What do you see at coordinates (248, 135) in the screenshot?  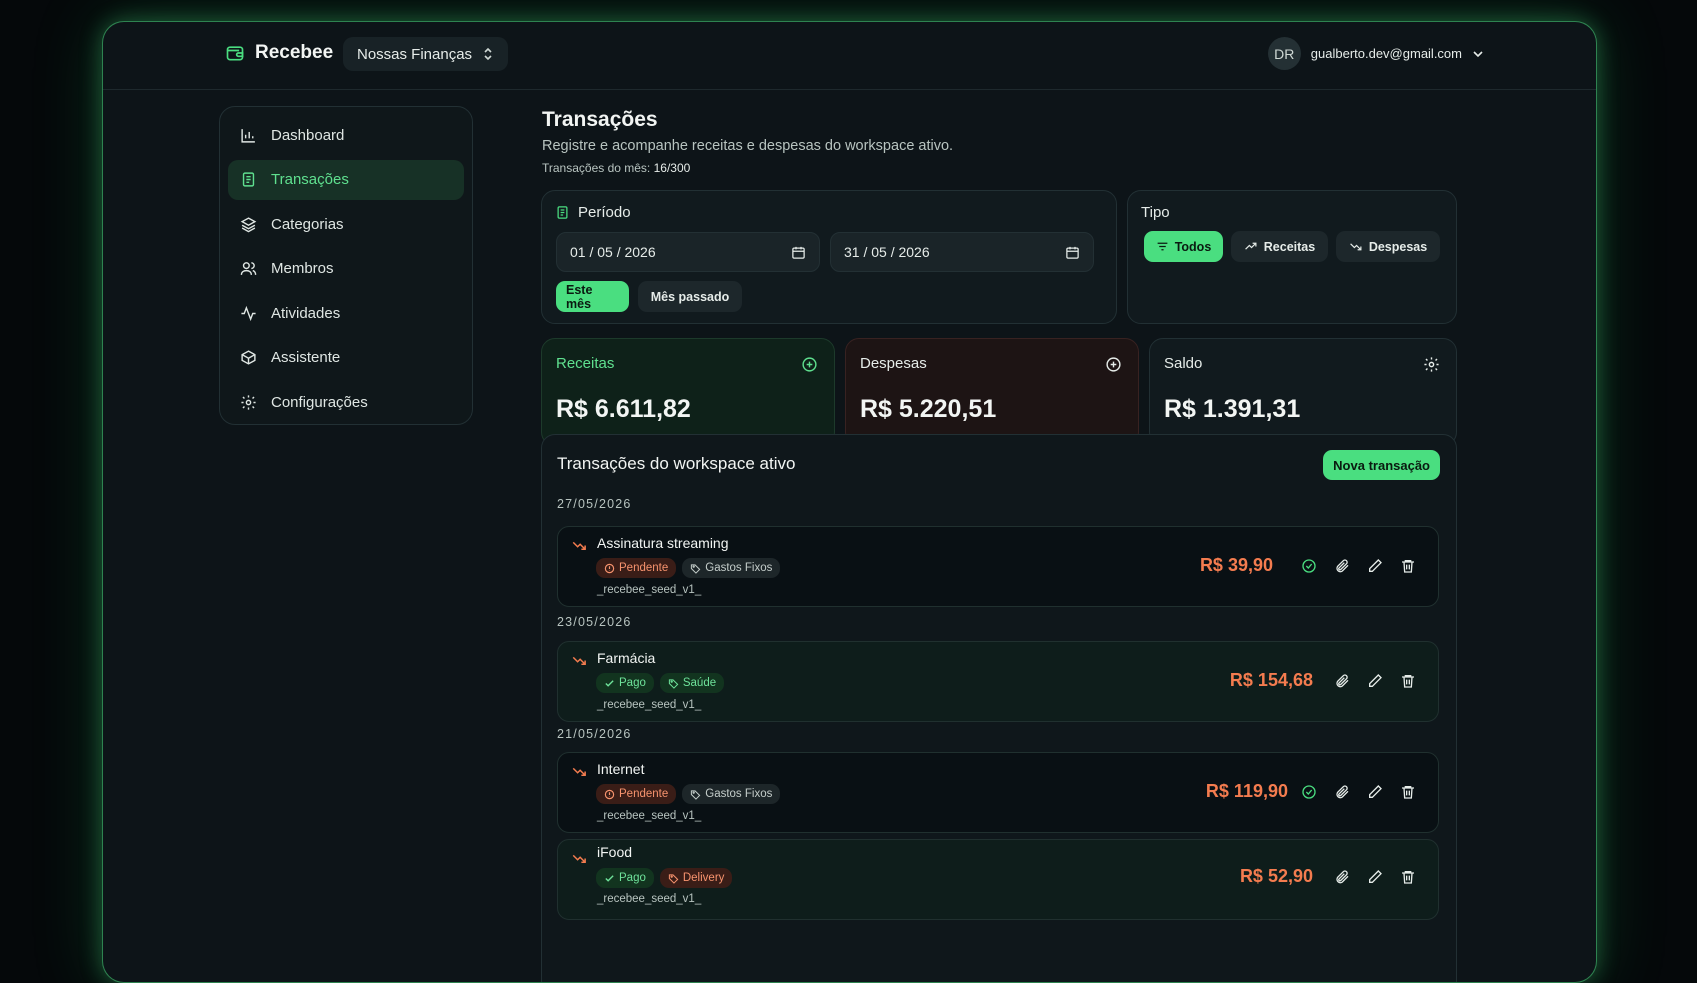 I see `bar-chart-icon` at bounding box center [248, 135].